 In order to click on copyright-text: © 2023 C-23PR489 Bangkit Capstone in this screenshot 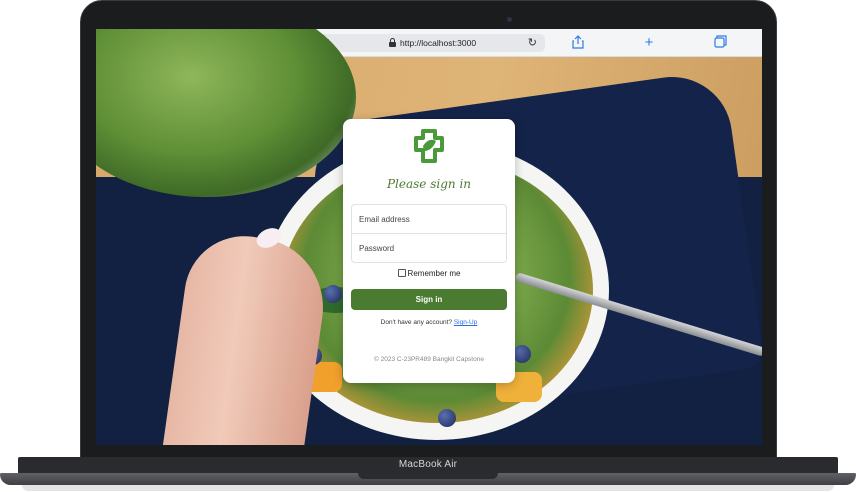, I will do `click(429, 359)`.